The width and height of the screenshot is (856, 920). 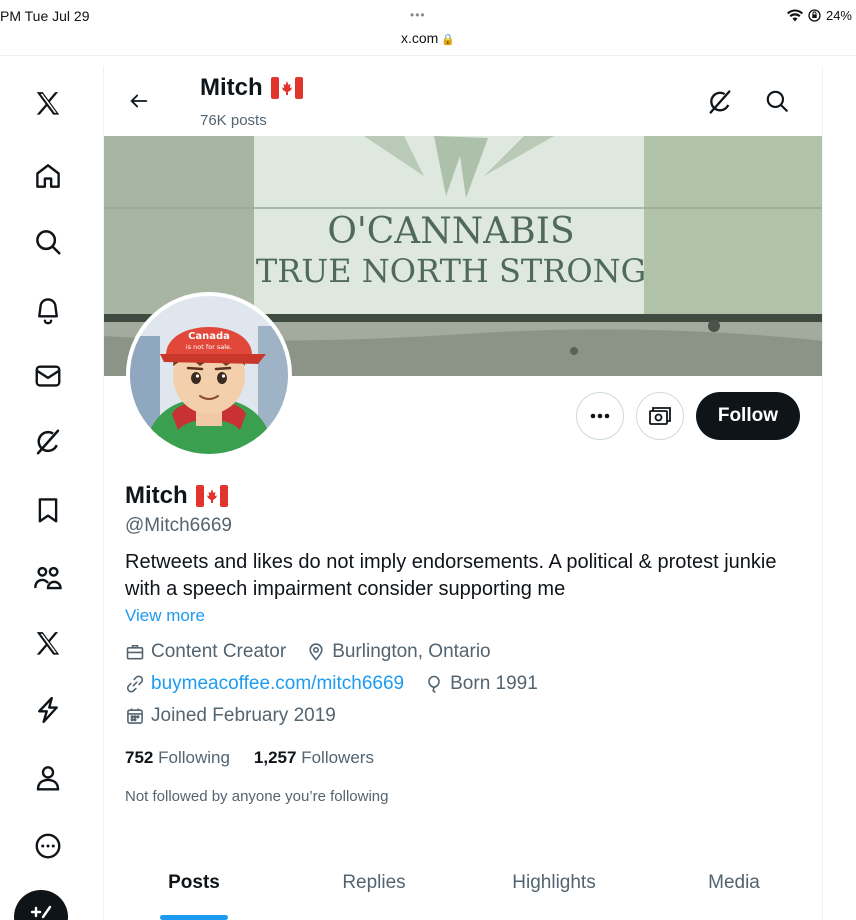 What do you see at coordinates (838, 15) in the screenshot?
I see `battery-percent: 24%` at bounding box center [838, 15].